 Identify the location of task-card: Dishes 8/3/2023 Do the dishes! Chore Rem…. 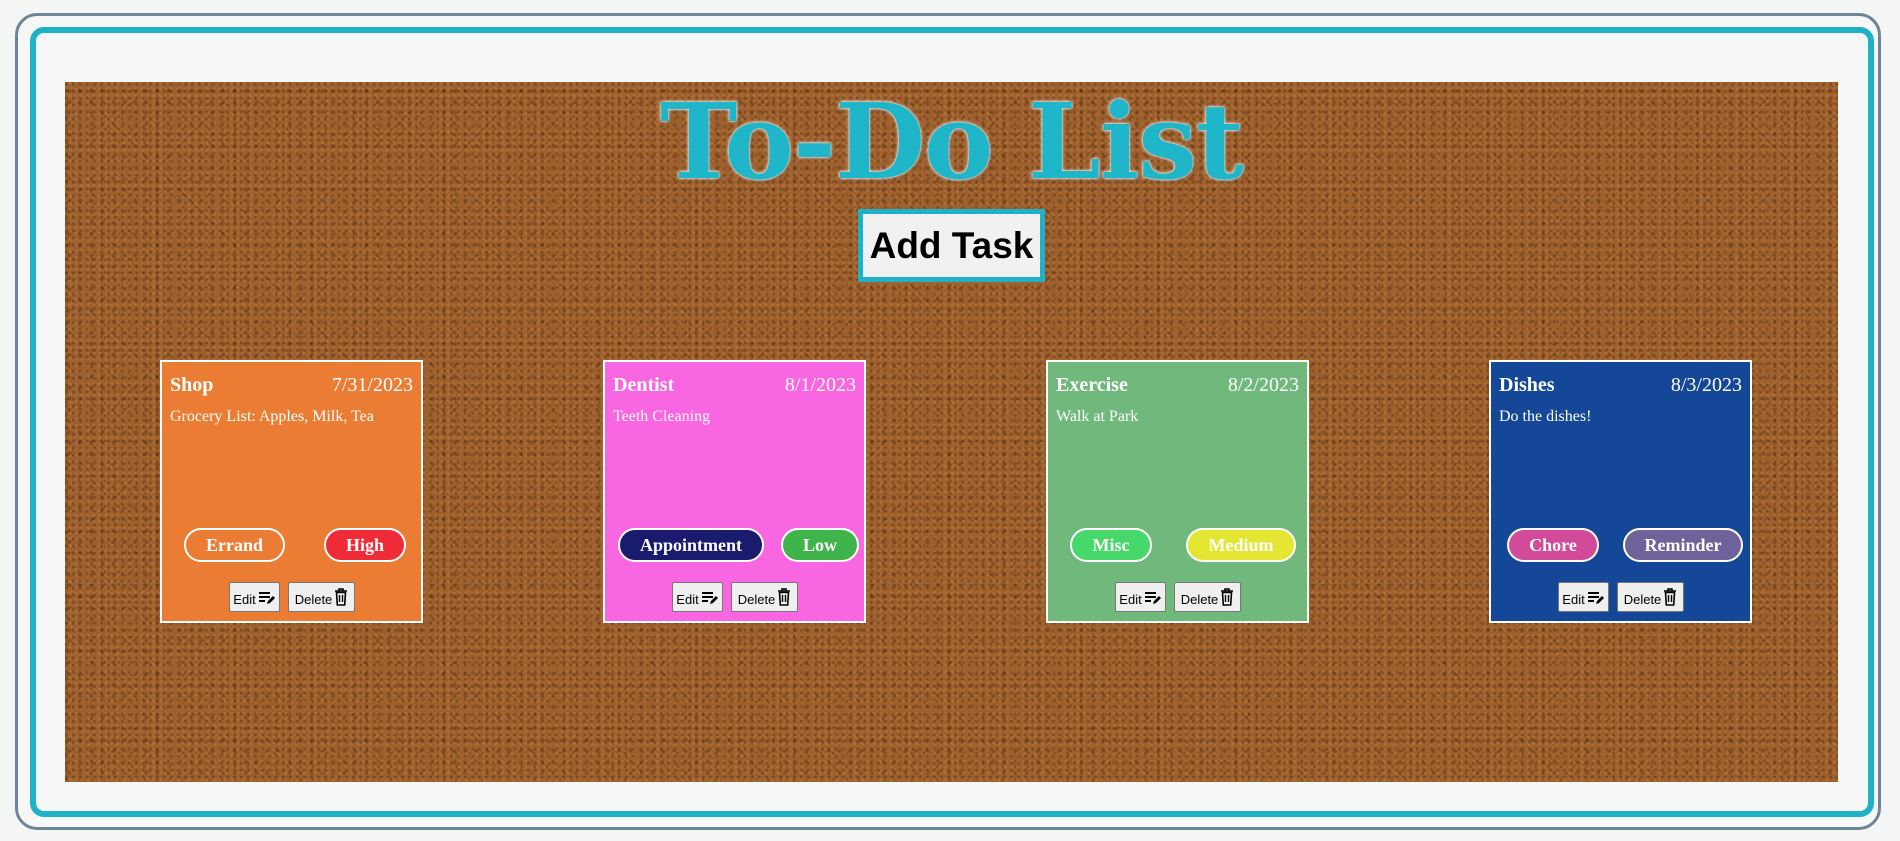
(1620, 491).